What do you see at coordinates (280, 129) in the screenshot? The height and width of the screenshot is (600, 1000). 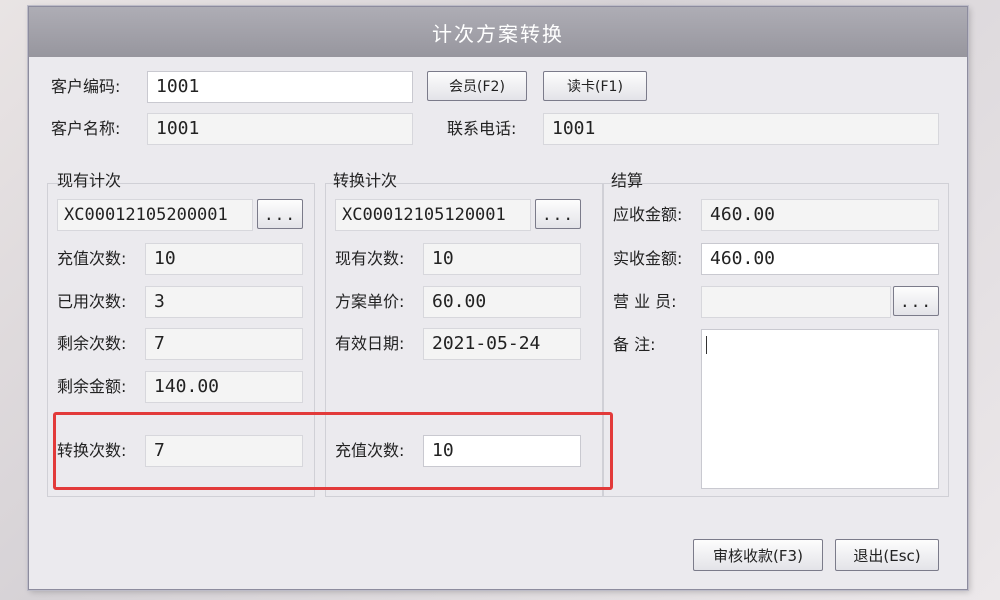 I see `customer-name-field: 1001` at bounding box center [280, 129].